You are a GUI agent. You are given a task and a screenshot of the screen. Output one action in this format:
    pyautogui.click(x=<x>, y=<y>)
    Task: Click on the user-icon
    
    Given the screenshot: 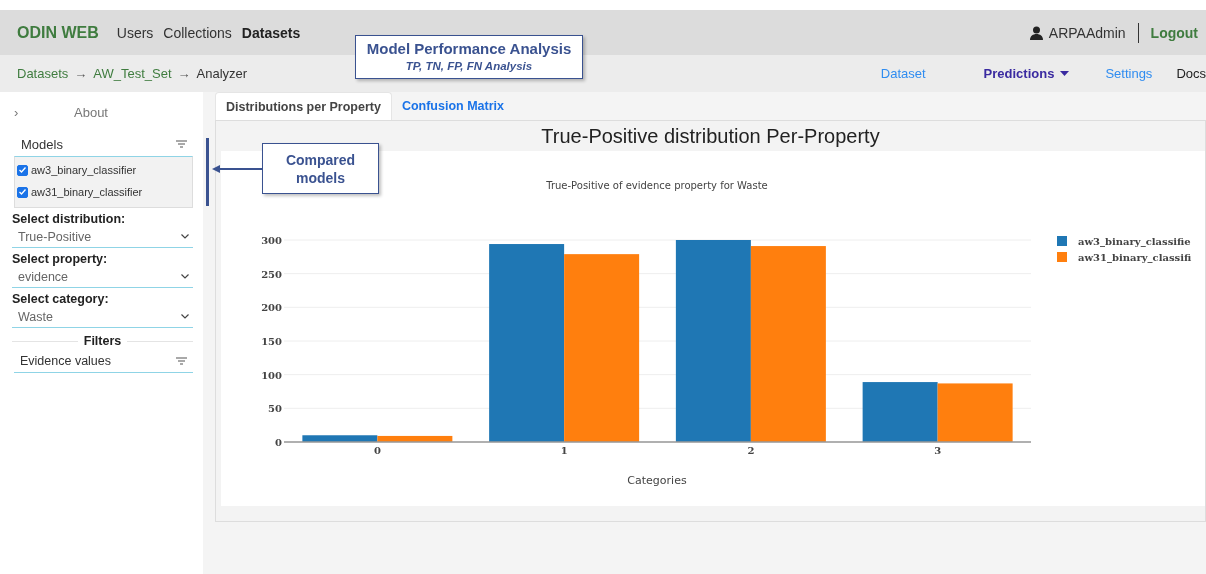 What is the action you would take?
    pyautogui.click(x=1036, y=32)
    